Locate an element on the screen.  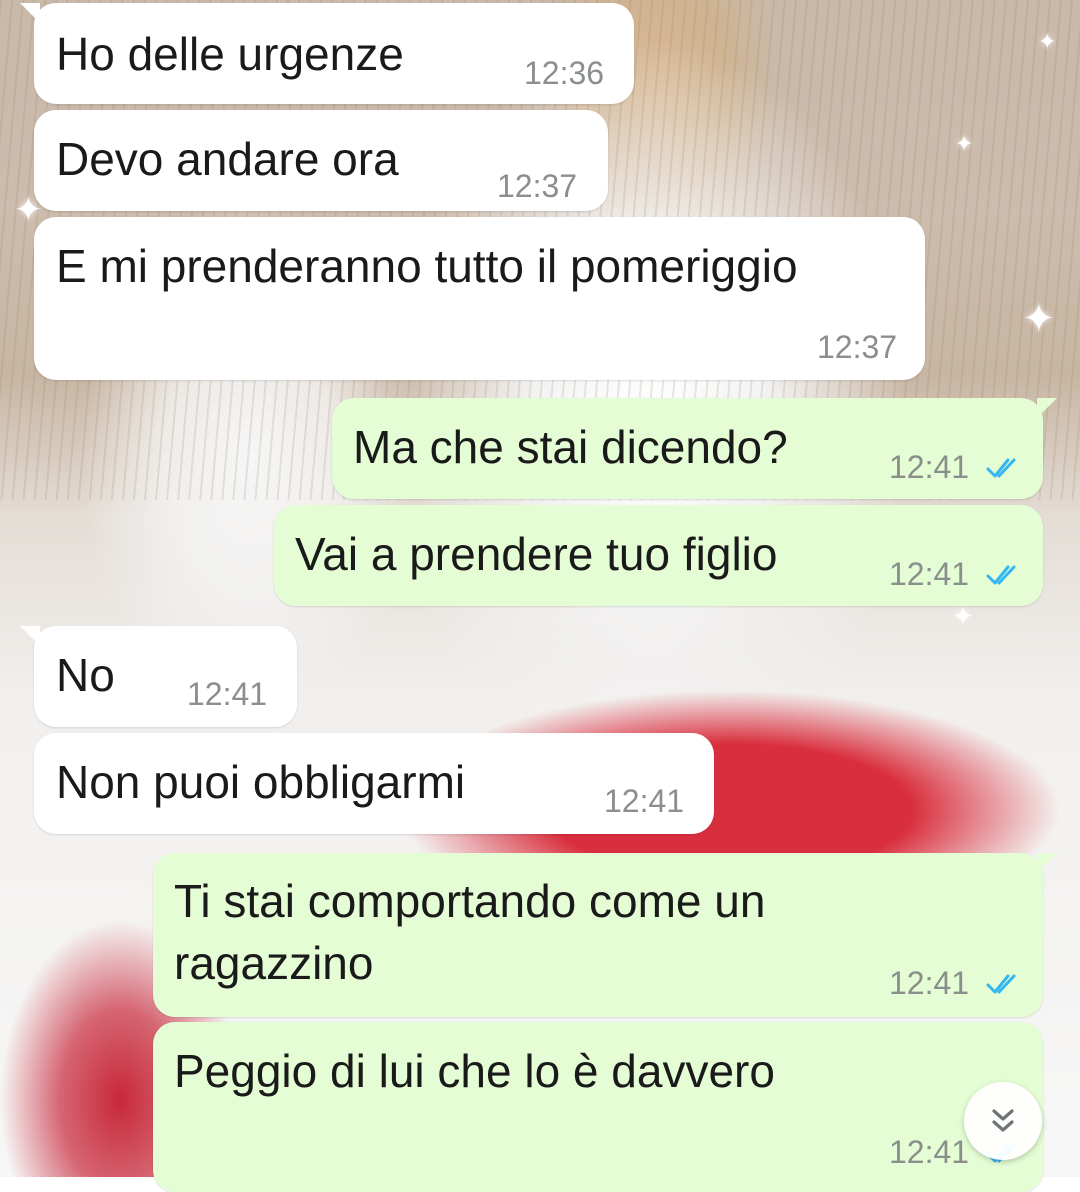
message-text: Vai a prendere tuo figlio is located at coordinates (536, 554).